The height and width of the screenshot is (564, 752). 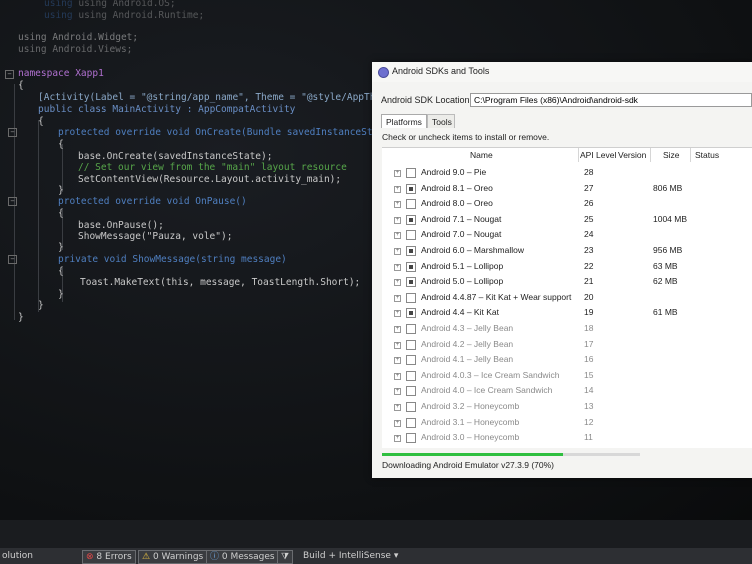 I want to click on filter-icon: ⧩, so click(x=285, y=557).